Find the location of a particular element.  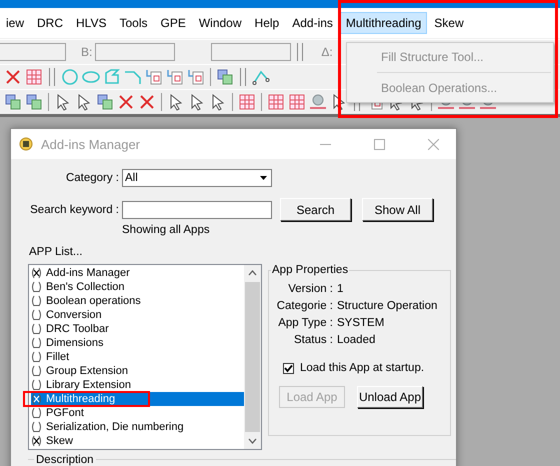

property-value: Loaded is located at coordinates (356, 340).